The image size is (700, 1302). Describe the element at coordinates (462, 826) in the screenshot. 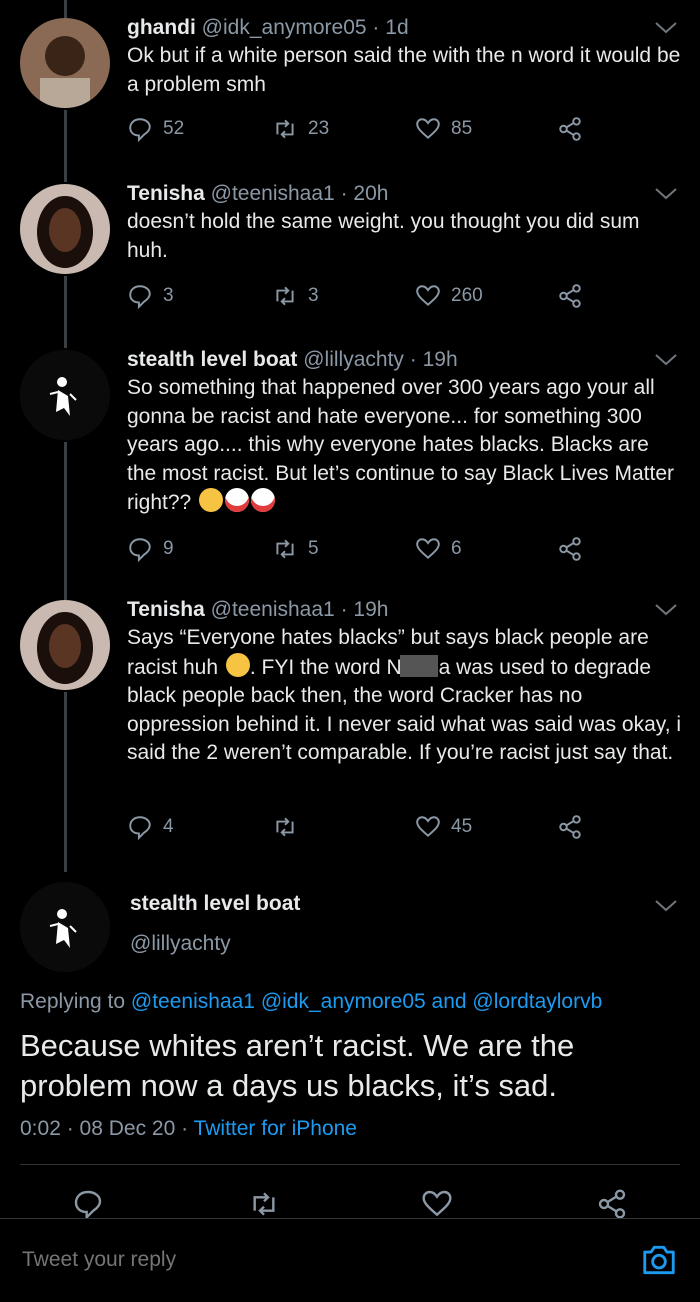

I see `like-count: 45` at that location.